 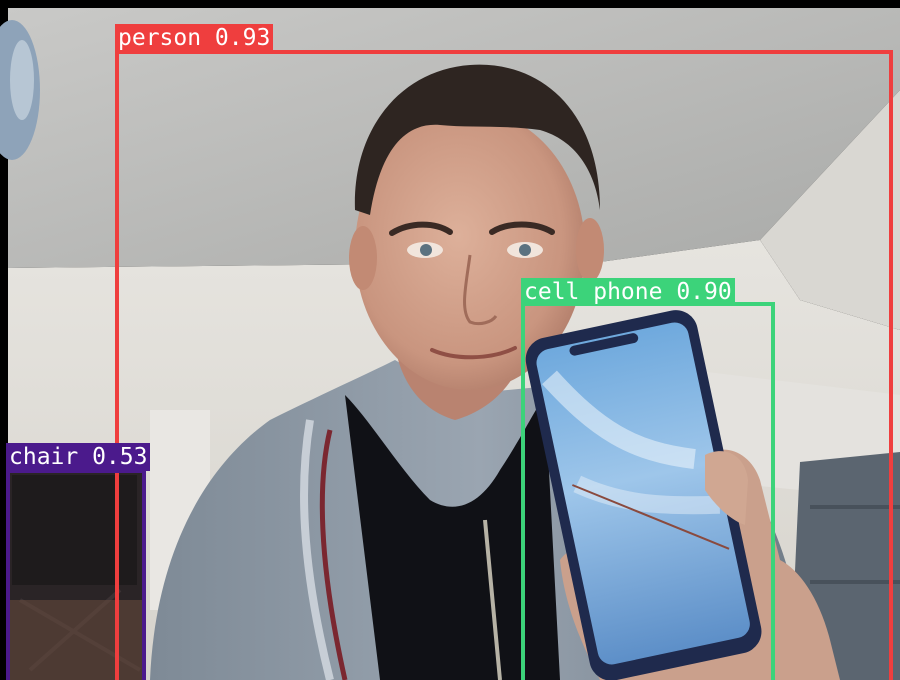 I want to click on cell-phone-detection-label: cell phone 0.90, so click(x=628, y=292).